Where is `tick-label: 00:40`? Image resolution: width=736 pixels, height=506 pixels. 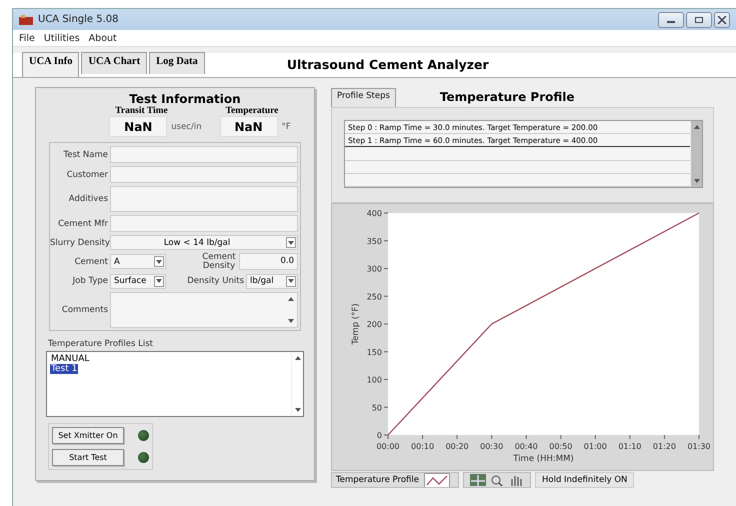
tick-label: 00:40 is located at coordinates (526, 446).